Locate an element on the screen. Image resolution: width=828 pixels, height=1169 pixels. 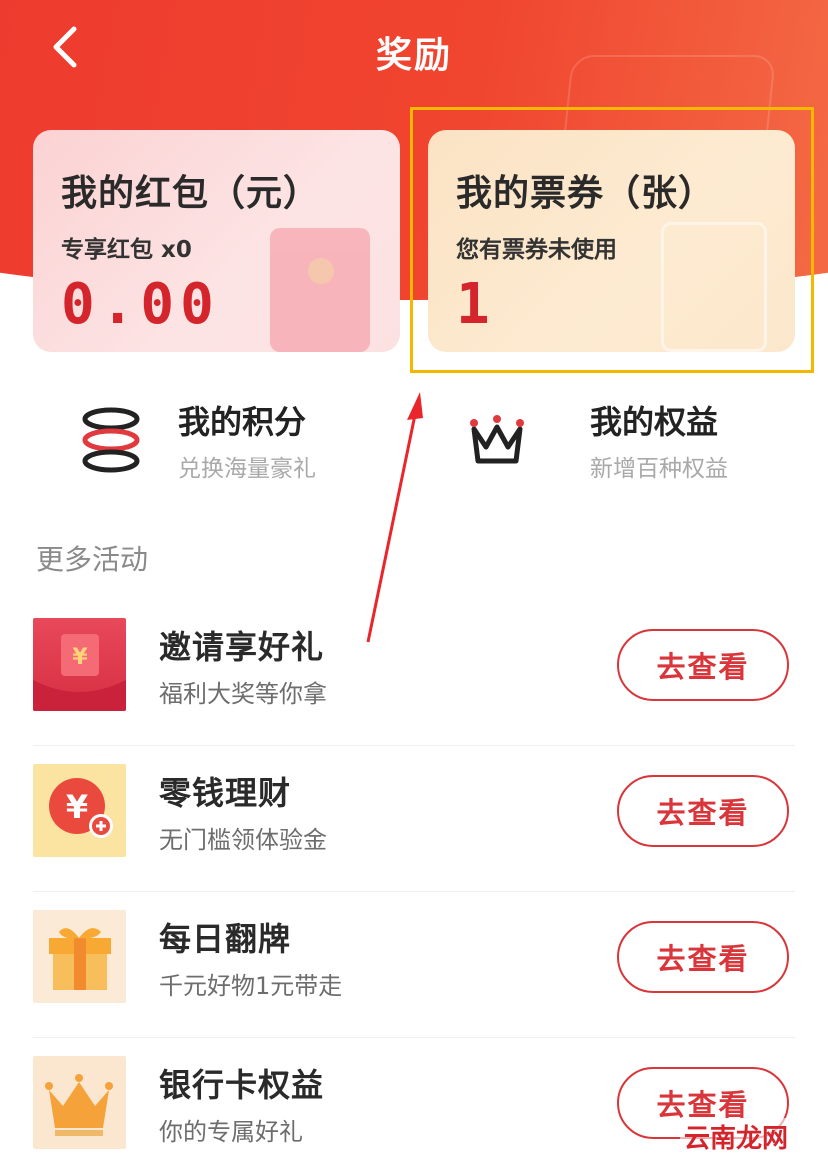
item-title: 每日翻牌 is located at coordinates (225, 939).